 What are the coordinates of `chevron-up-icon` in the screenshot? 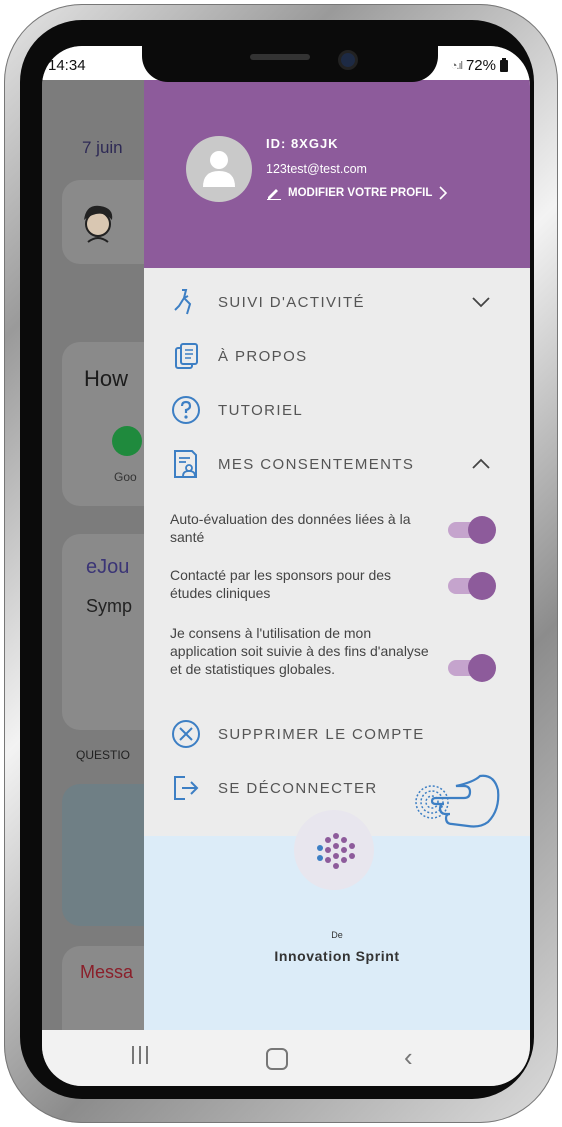 It's located at (481, 464).